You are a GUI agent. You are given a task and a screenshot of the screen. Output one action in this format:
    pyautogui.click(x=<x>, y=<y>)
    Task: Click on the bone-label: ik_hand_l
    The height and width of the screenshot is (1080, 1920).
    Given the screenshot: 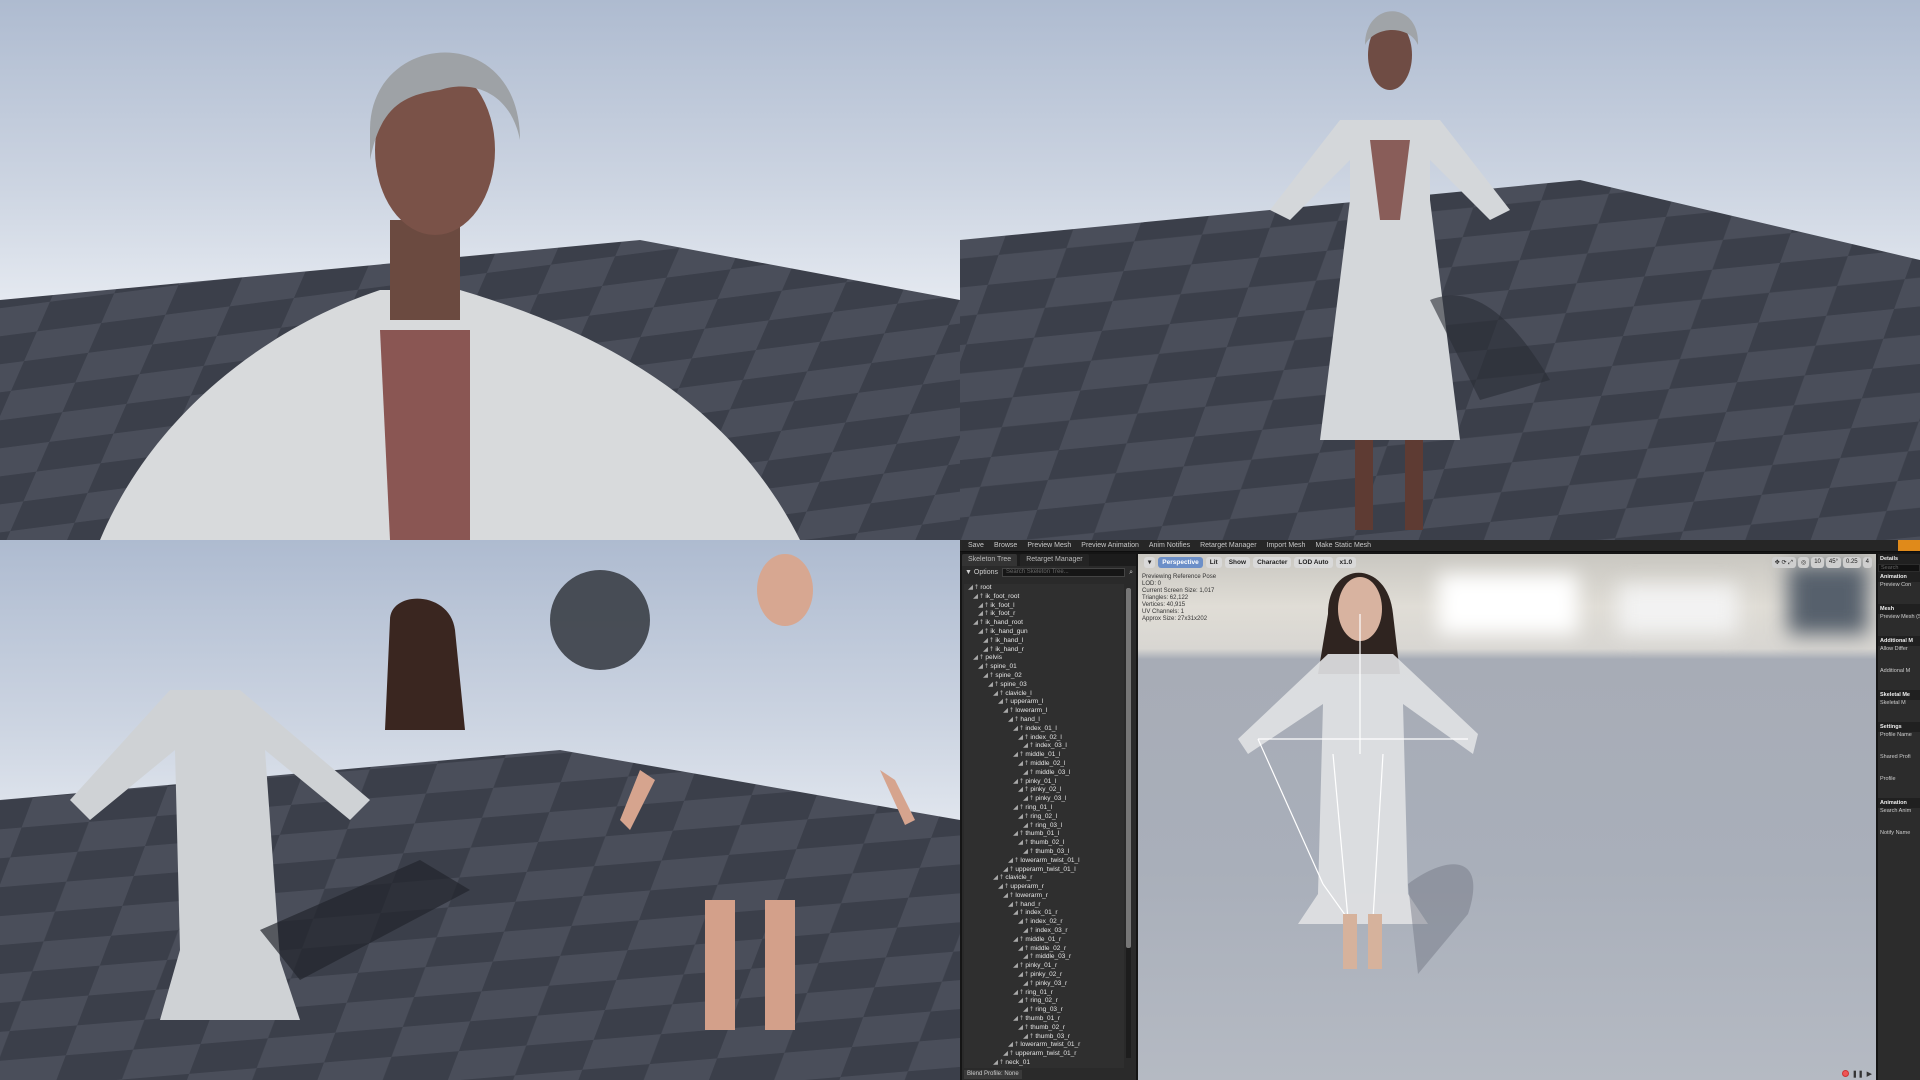 What is the action you would take?
    pyautogui.click(x=1009, y=640)
    